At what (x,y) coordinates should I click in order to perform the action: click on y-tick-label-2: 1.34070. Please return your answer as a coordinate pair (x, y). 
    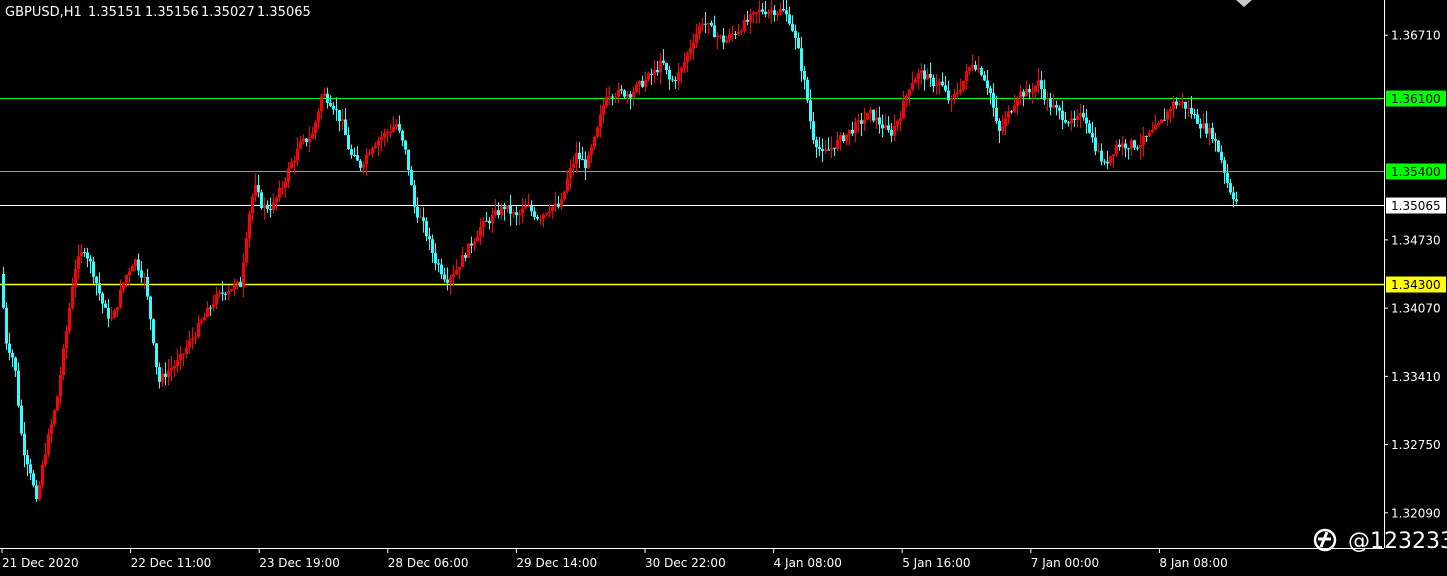
    Looking at the image, I should click on (1416, 309).